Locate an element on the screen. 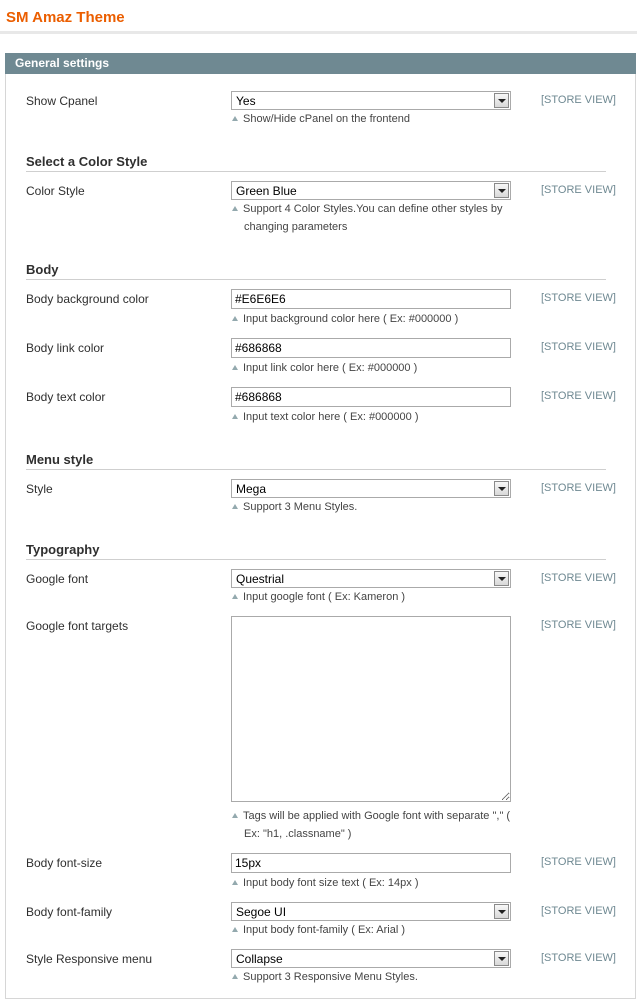 The image size is (637, 1008). google-font-value: Questrial is located at coordinates (260, 579).